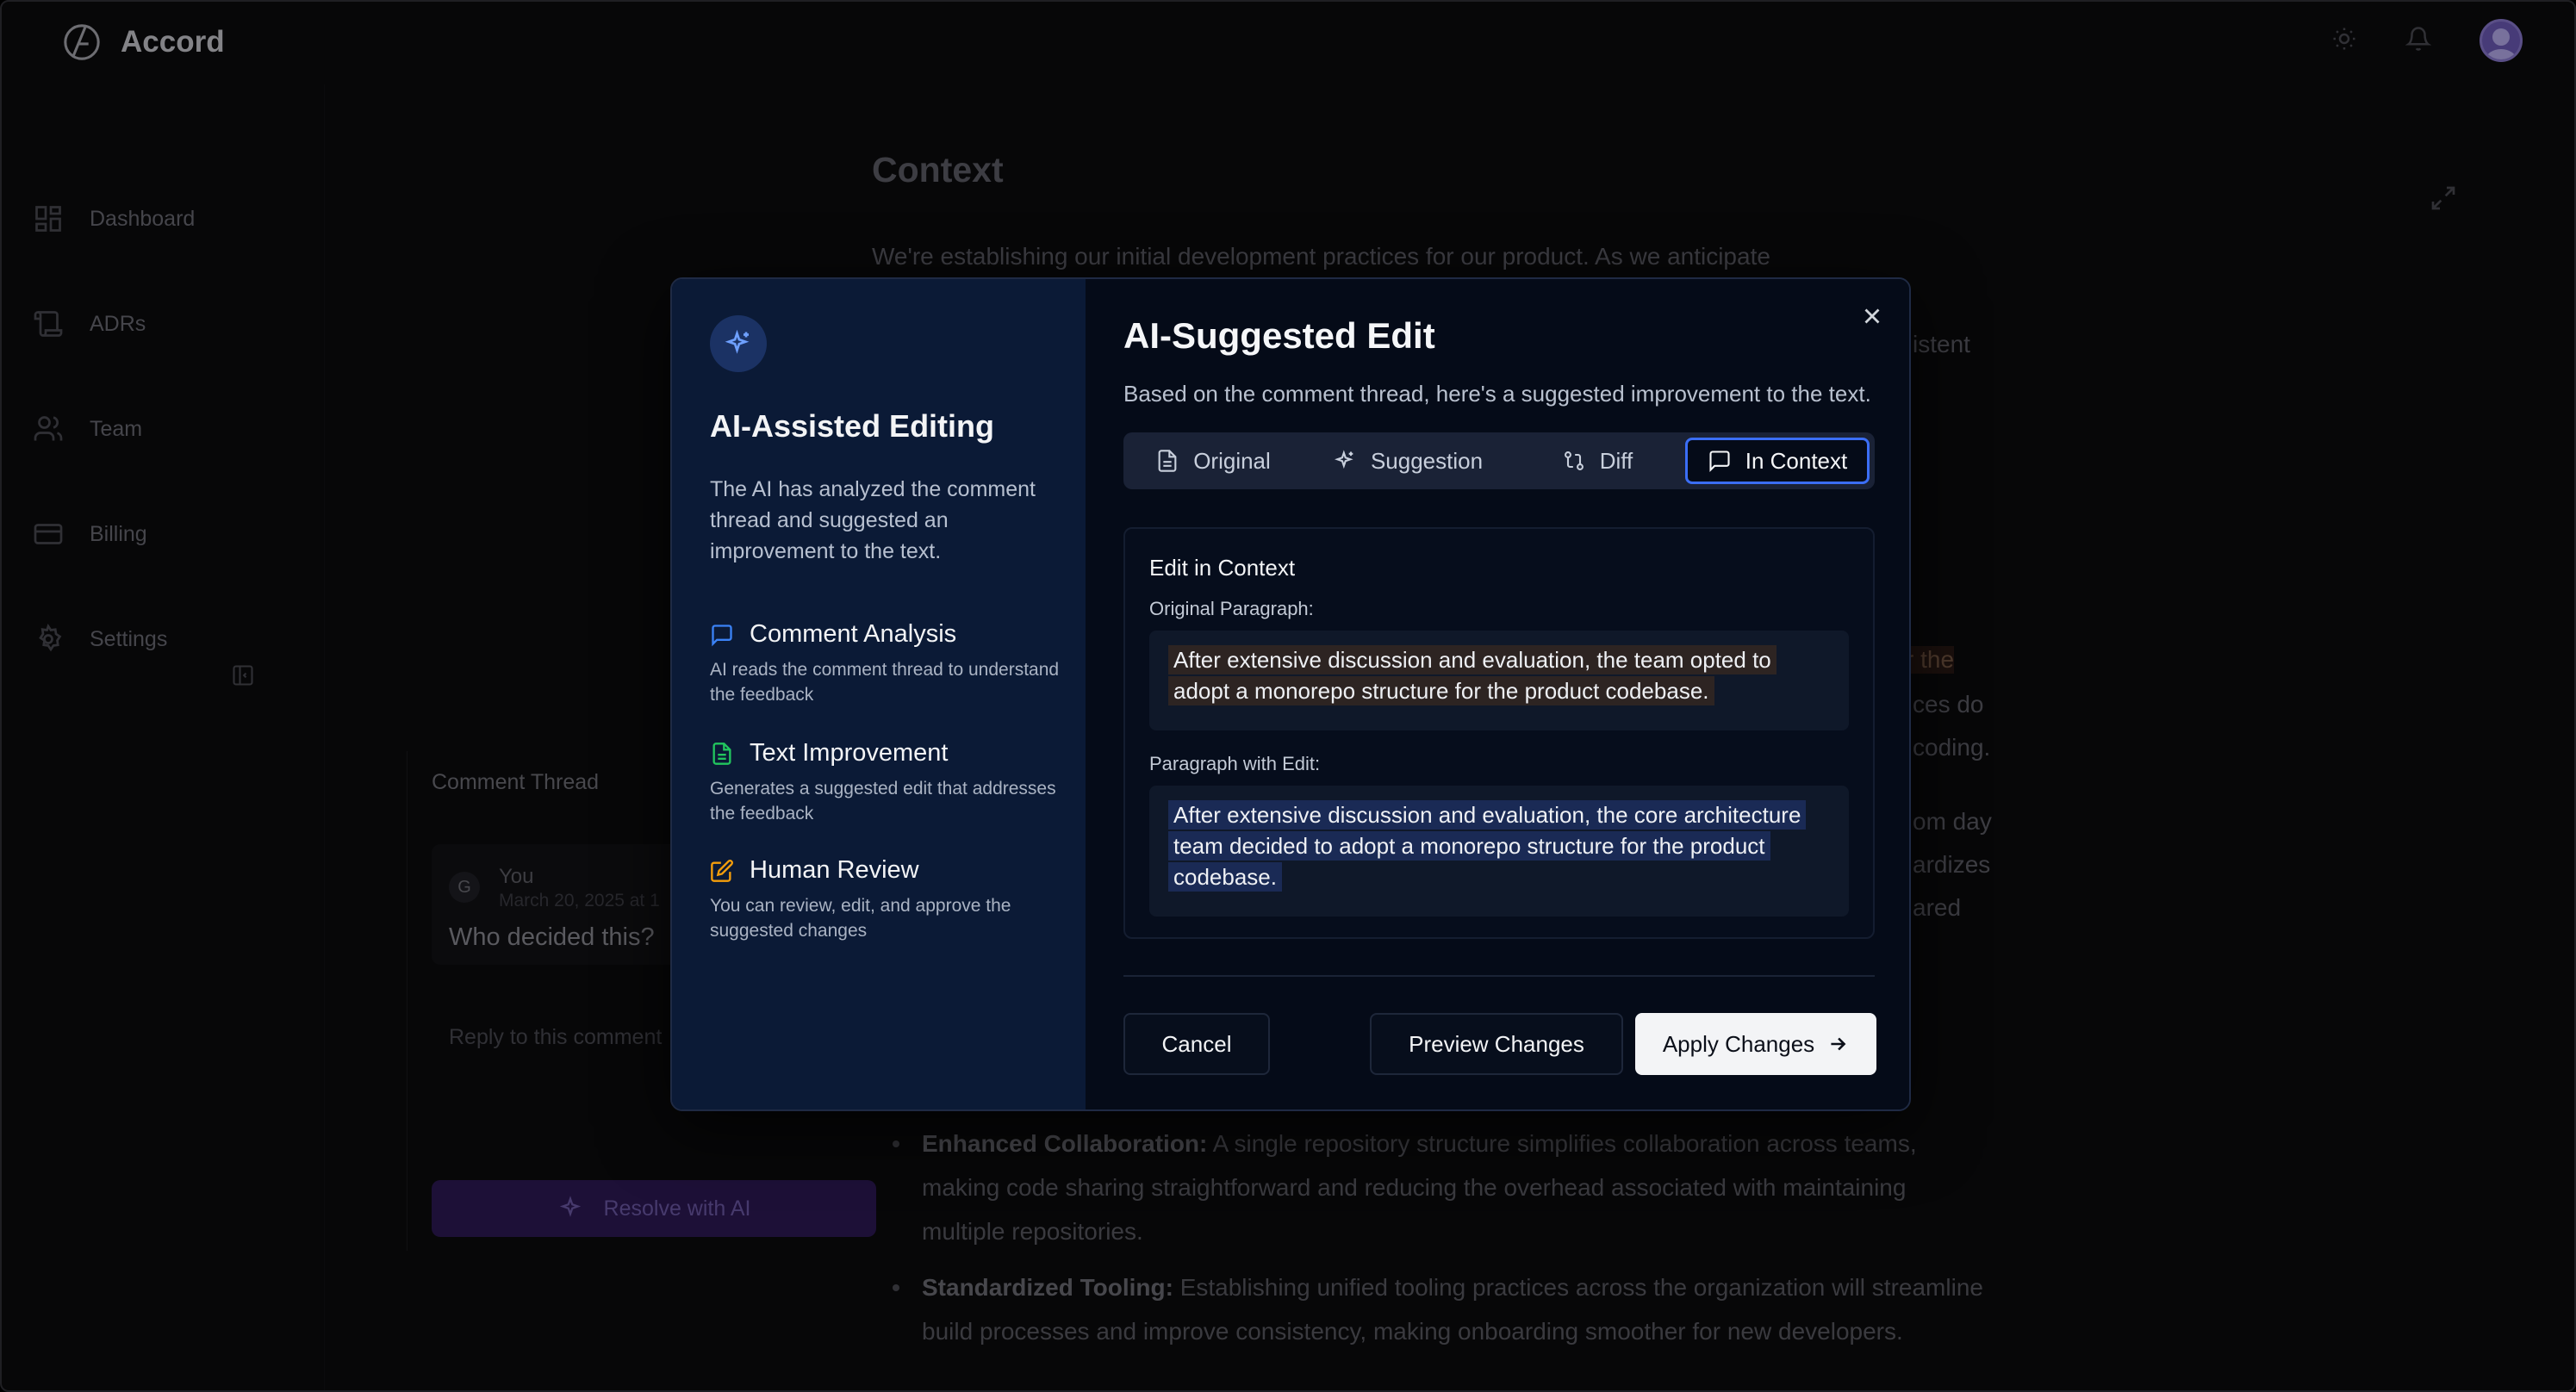 The height and width of the screenshot is (1392, 2576). I want to click on feature-title: Human Review, so click(835, 870).